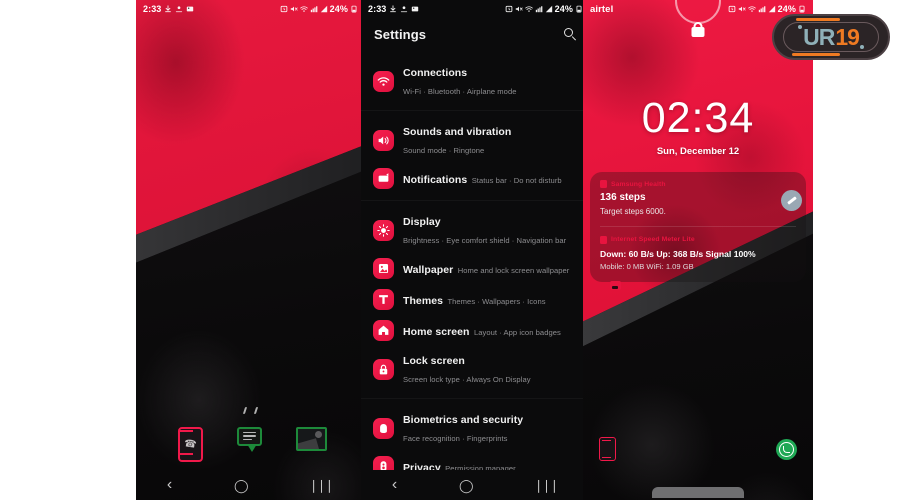  I want to click on watermark-bar-bottom, so click(816, 54).